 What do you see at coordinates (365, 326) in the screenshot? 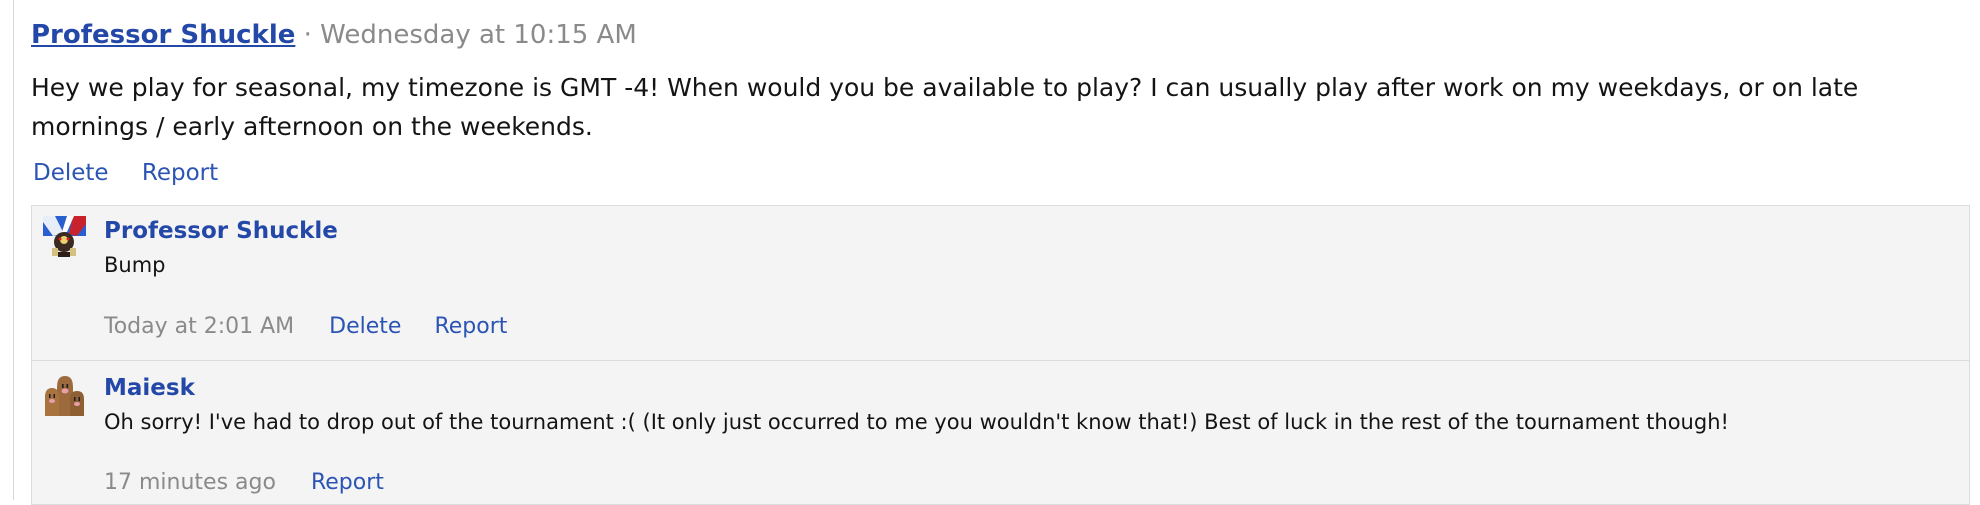
I see `comment-delete-link: Delete` at bounding box center [365, 326].